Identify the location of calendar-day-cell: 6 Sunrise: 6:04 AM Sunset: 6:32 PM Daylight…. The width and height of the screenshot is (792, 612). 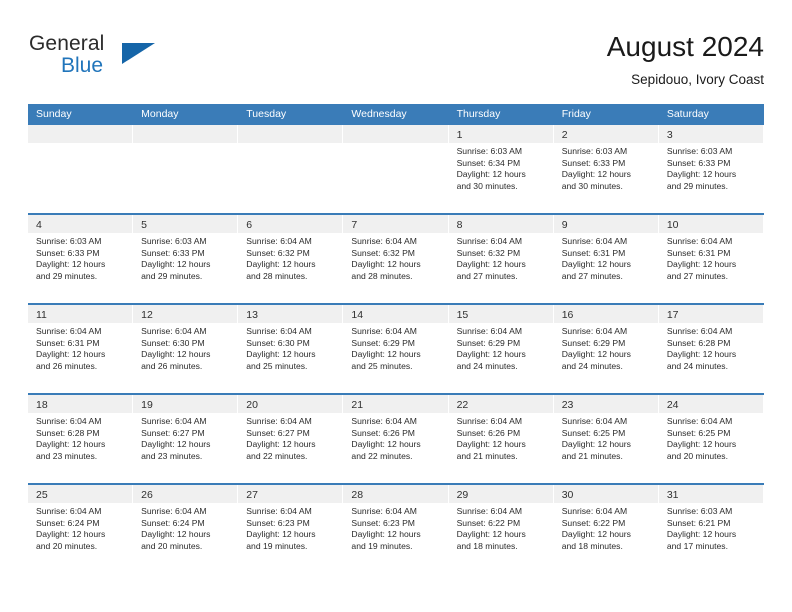
(291, 259).